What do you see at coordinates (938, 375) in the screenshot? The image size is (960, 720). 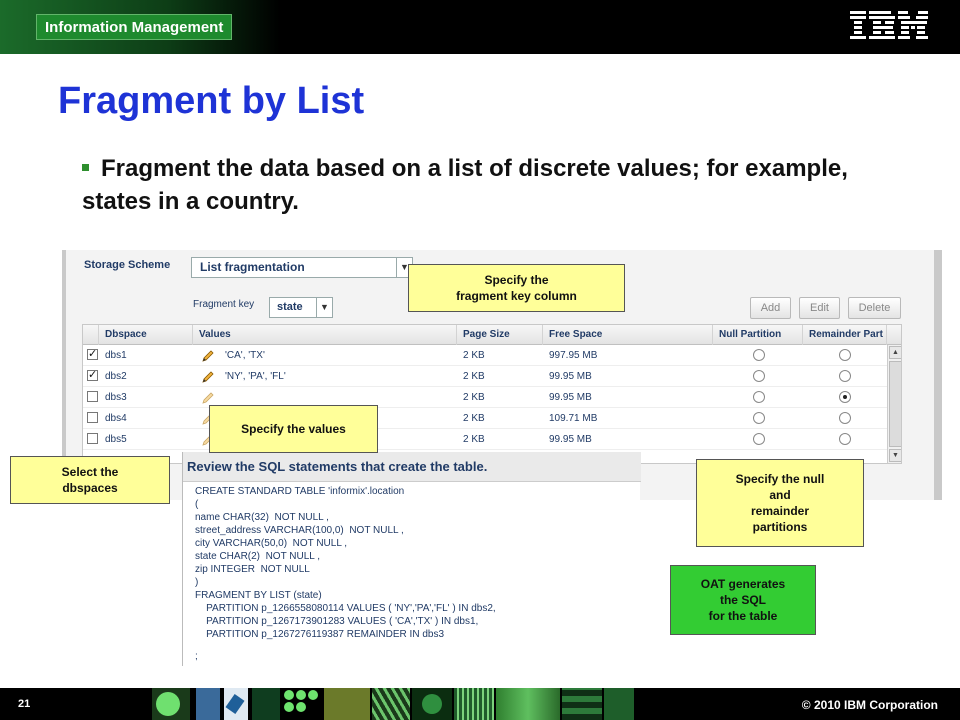 I see `panel-edge-right` at bounding box center [938, 375].